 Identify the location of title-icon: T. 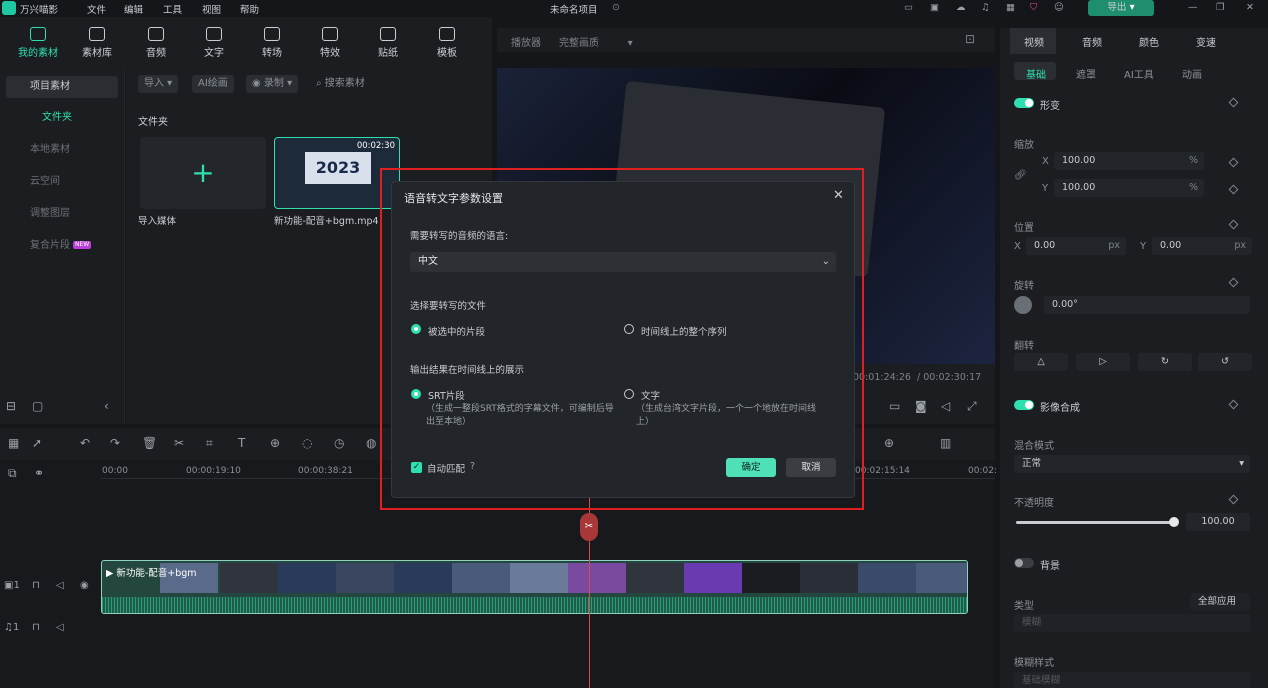
(241, 443).